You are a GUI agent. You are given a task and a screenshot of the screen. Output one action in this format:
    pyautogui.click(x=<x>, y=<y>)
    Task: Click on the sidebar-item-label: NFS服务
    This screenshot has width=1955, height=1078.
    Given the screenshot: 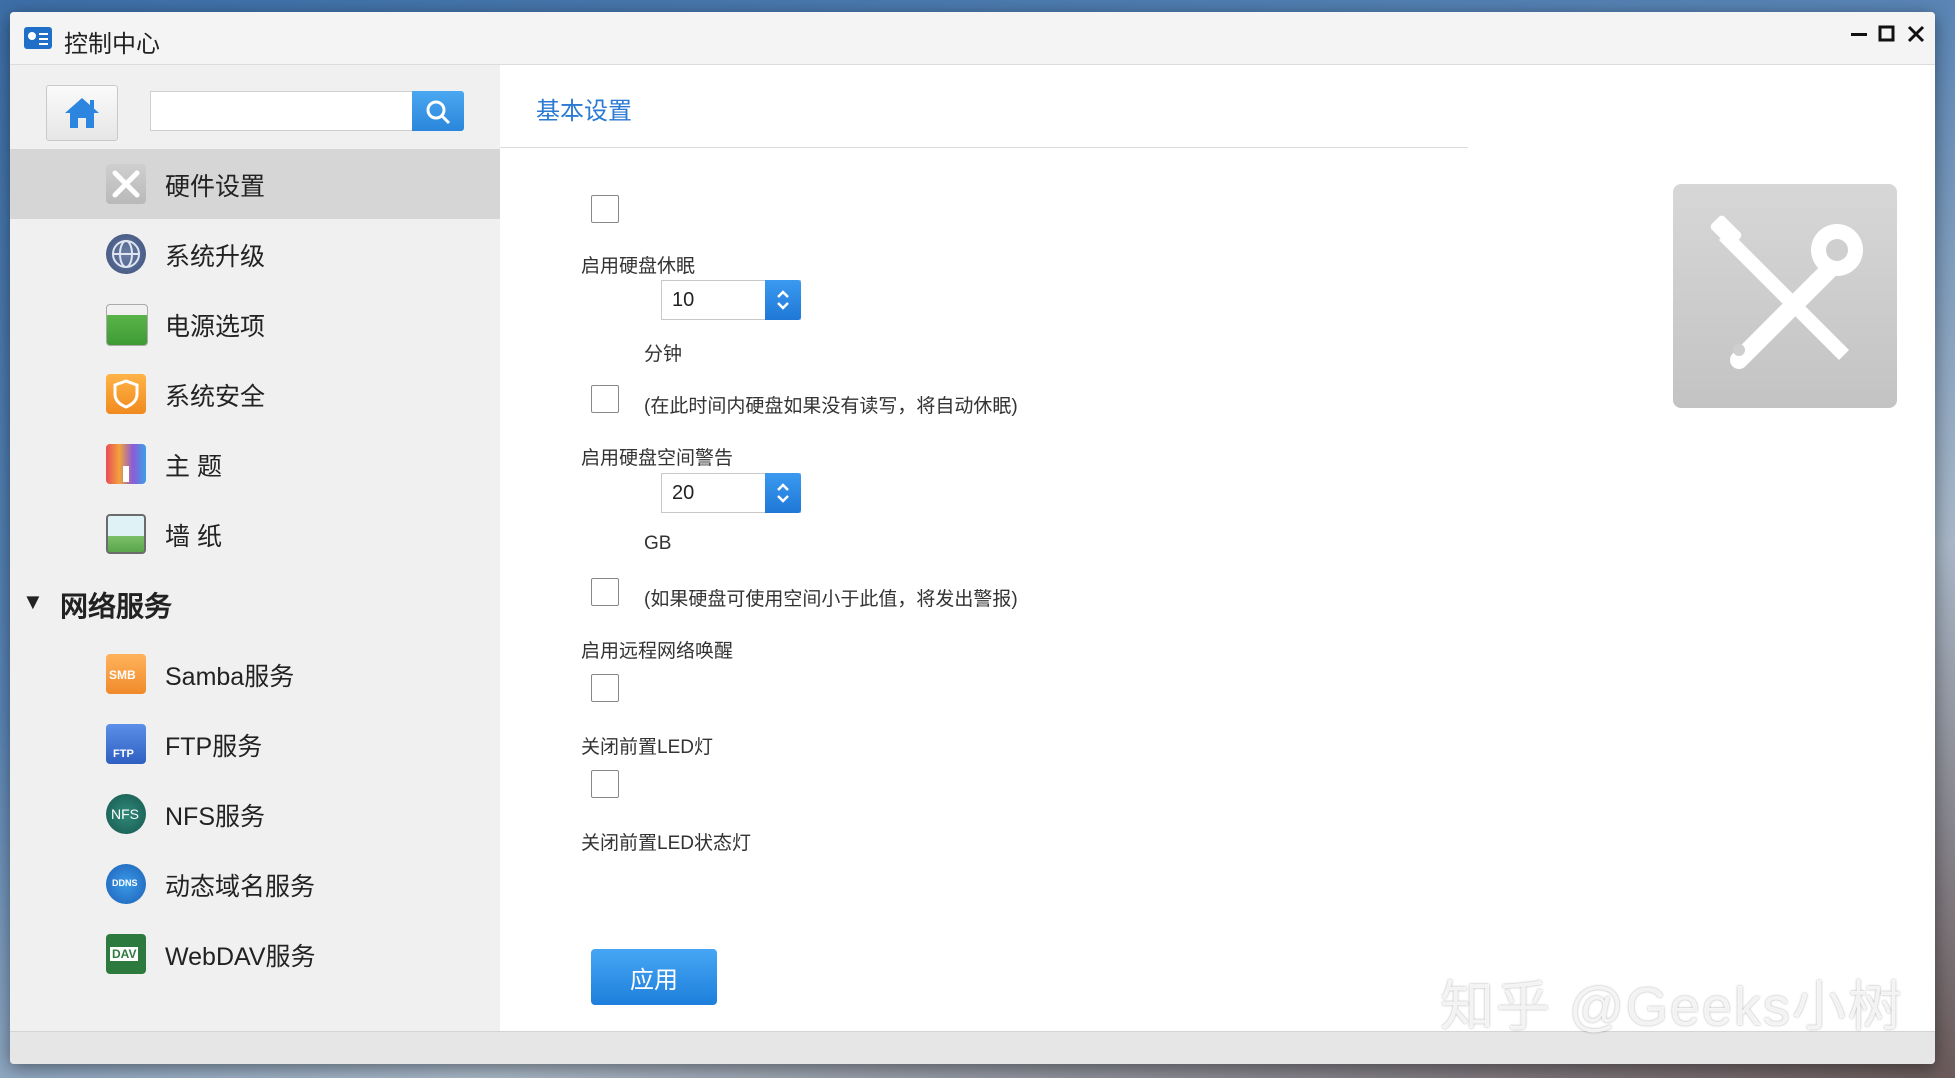 What is the action you would take?
    pyautogui.click(x=215, y=817)
    